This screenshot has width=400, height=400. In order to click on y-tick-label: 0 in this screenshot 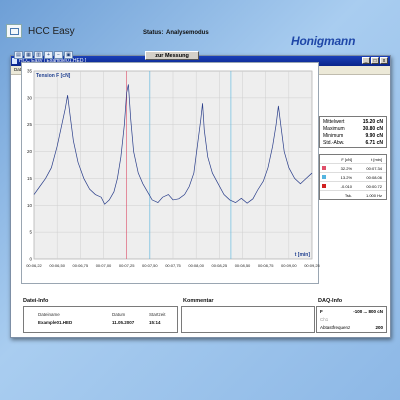, I will do `click(30, 259)`.